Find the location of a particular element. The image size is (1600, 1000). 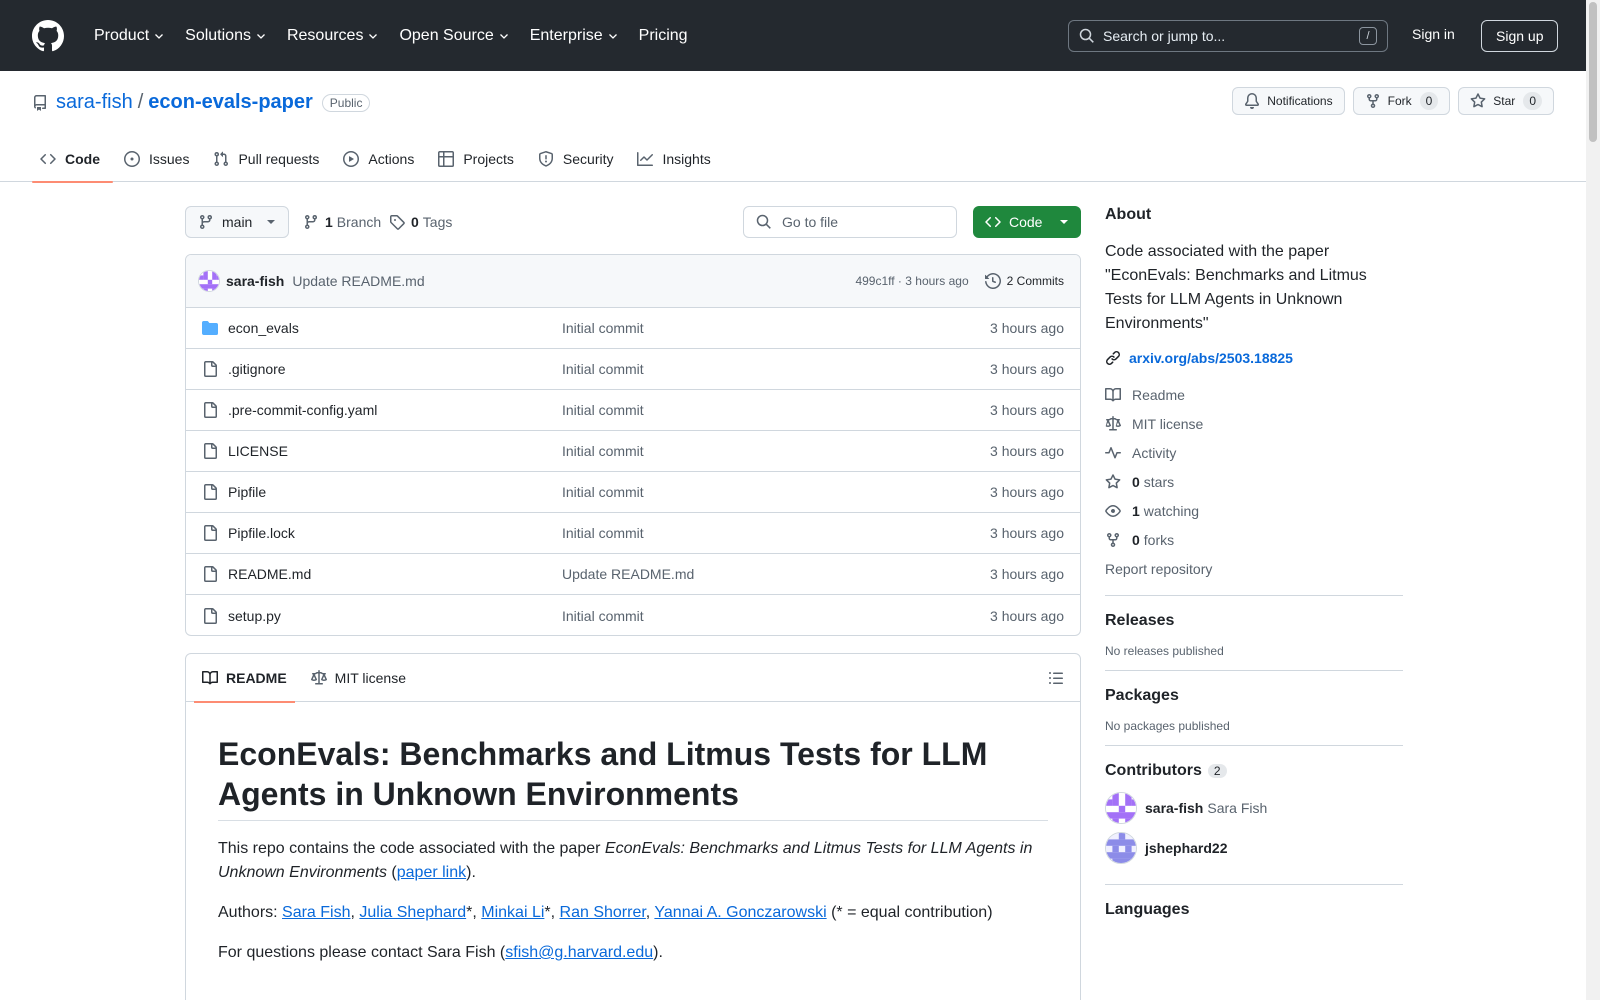

contributor-login: sara-fish is located at coordinates (1174, 808).